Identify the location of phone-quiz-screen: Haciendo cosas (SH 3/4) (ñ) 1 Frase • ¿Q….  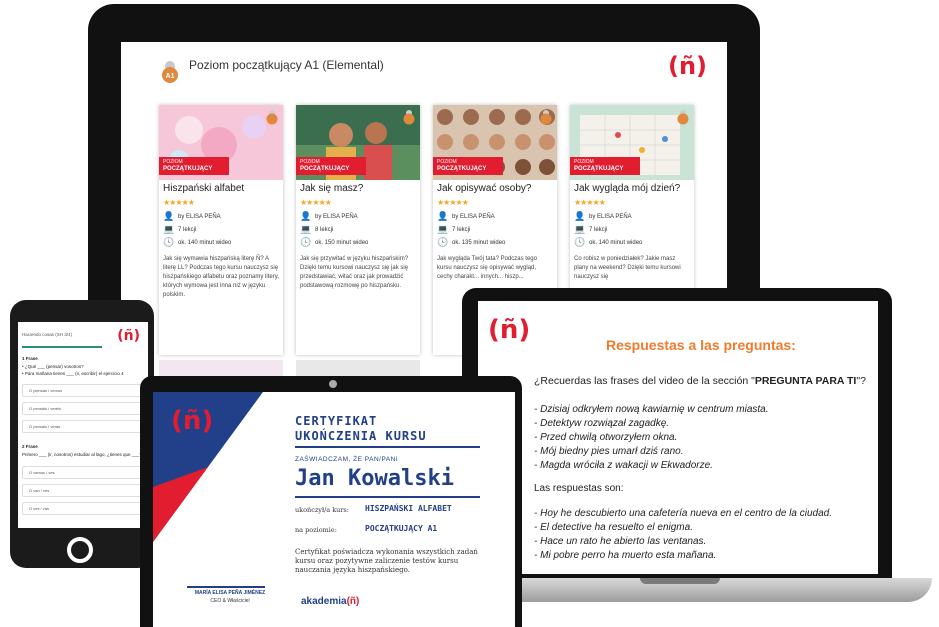
(83, 425).